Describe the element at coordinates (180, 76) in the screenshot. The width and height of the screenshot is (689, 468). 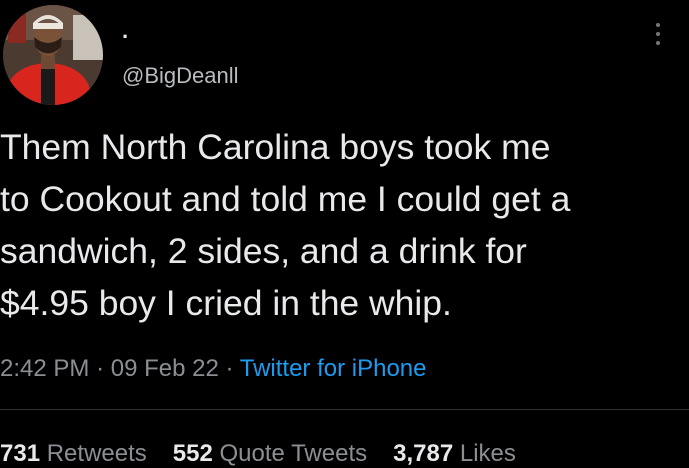
I see `user-handle: @BigDeanll` at that location.